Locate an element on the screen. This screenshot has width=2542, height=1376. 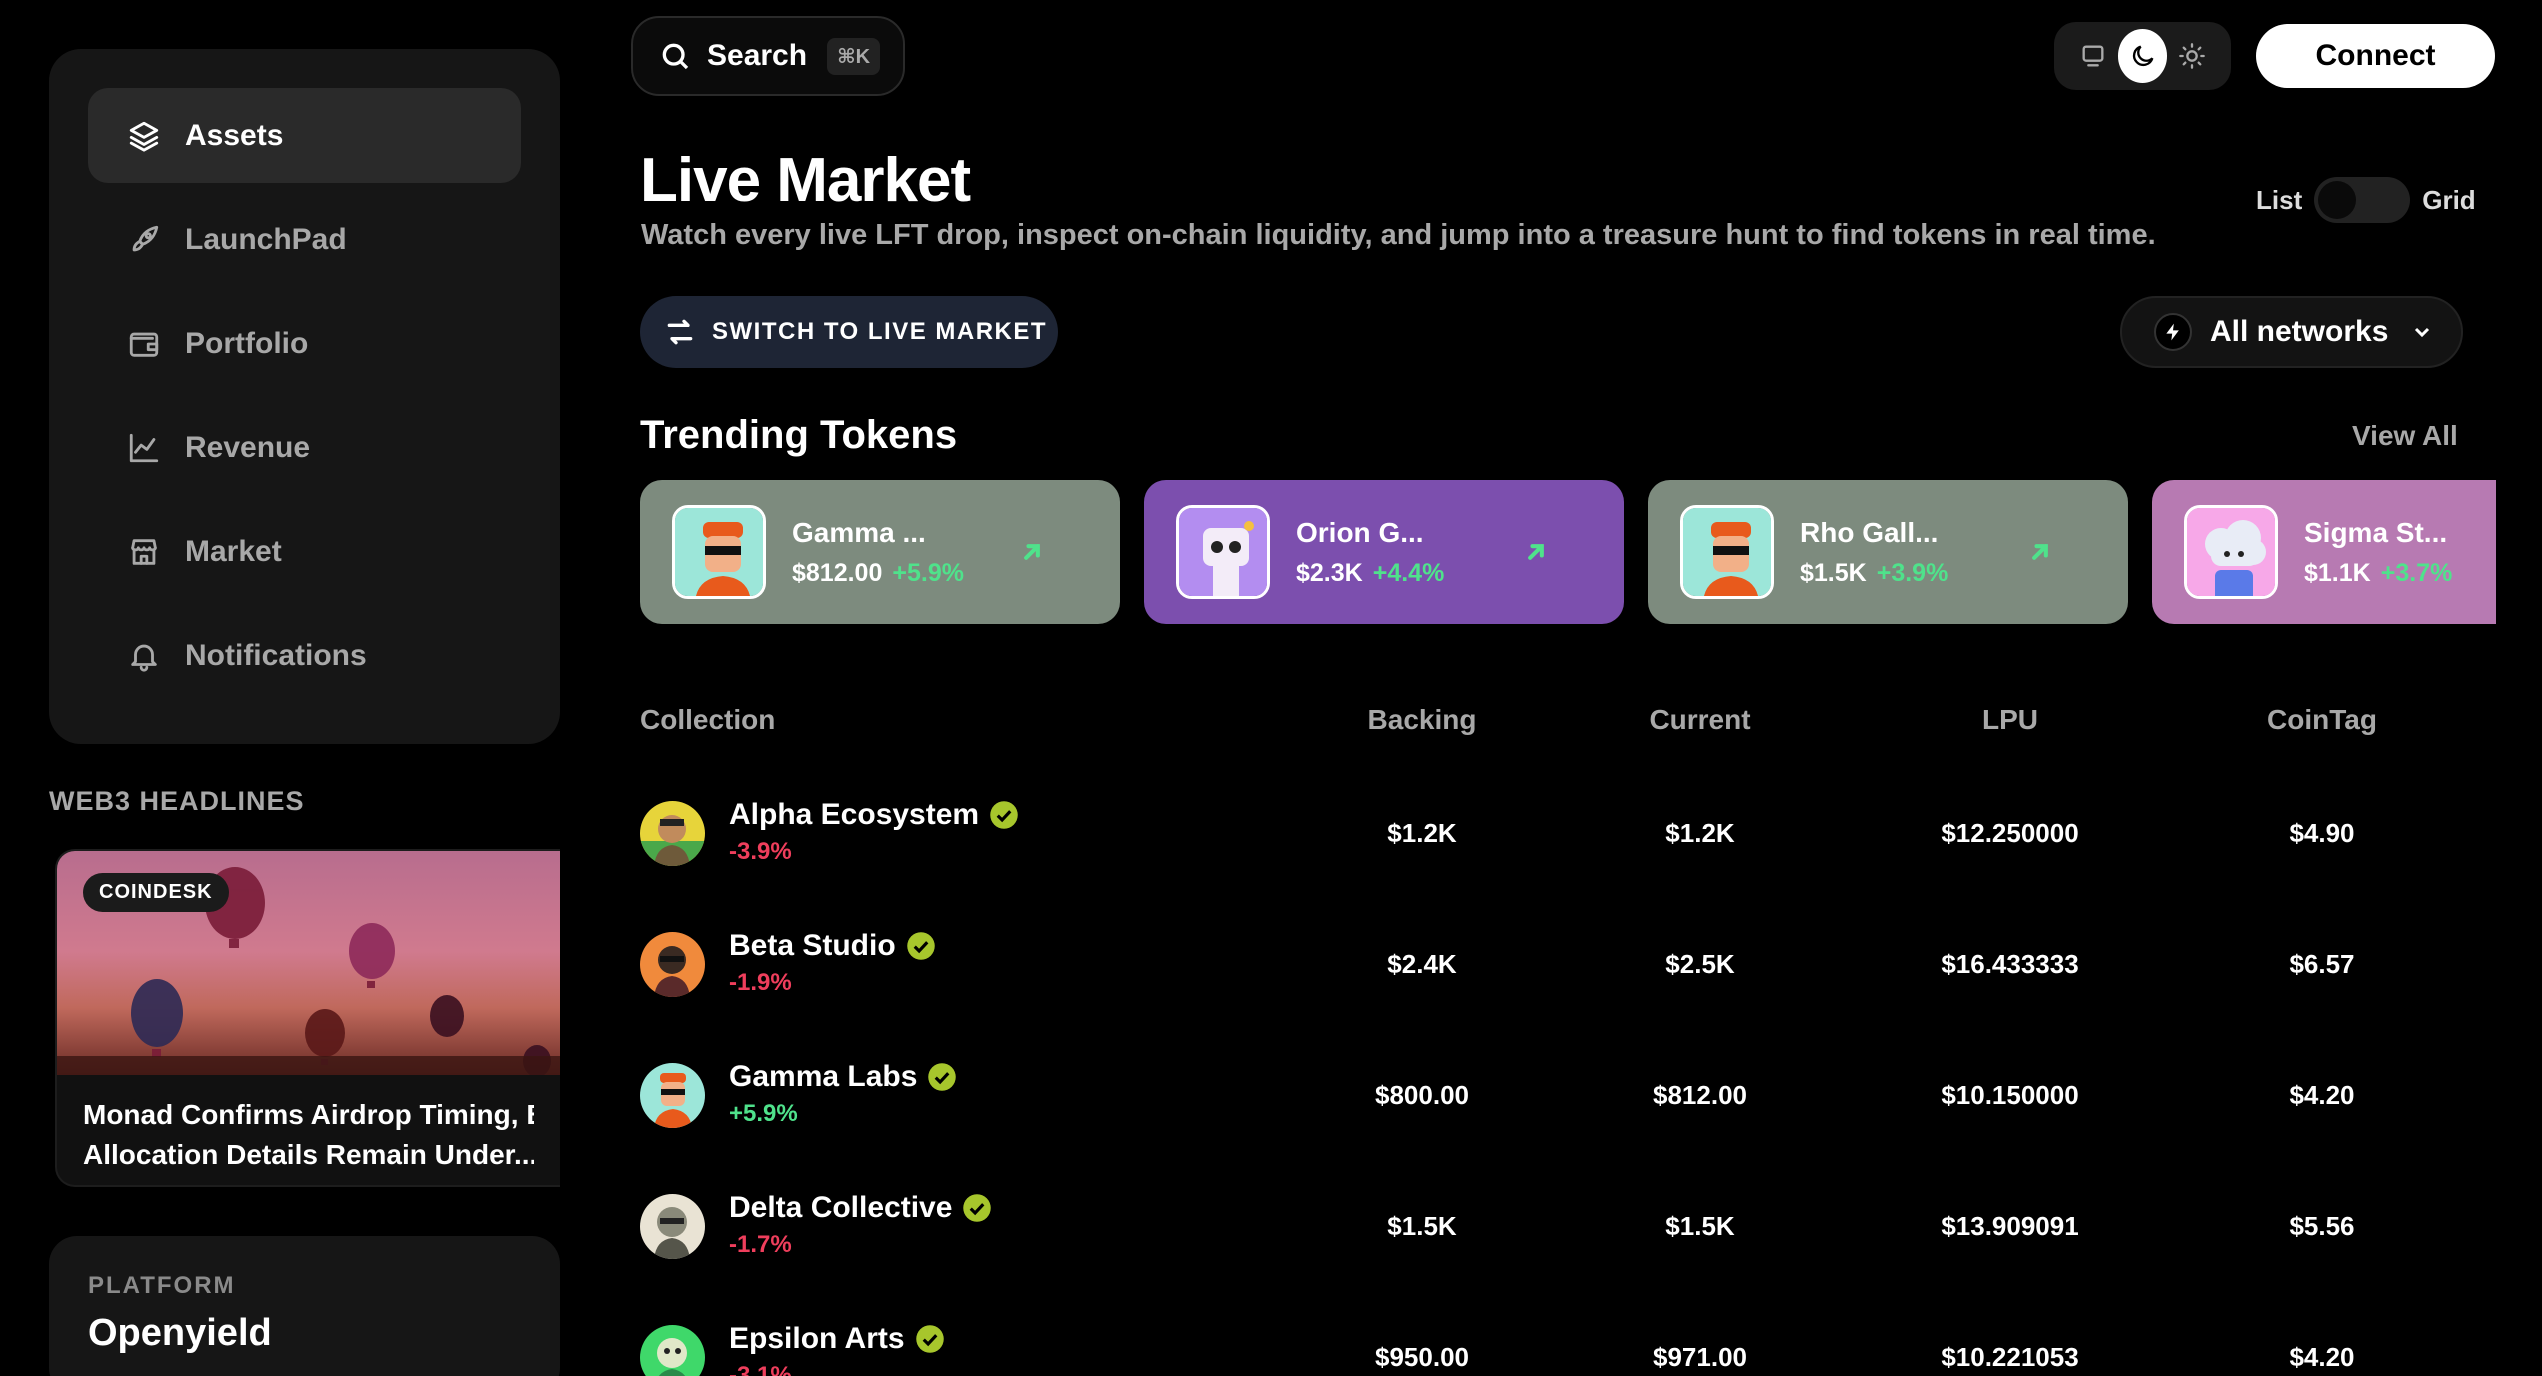
sidebar-item-revenue: Revenue is located at coordinates (304, 447).